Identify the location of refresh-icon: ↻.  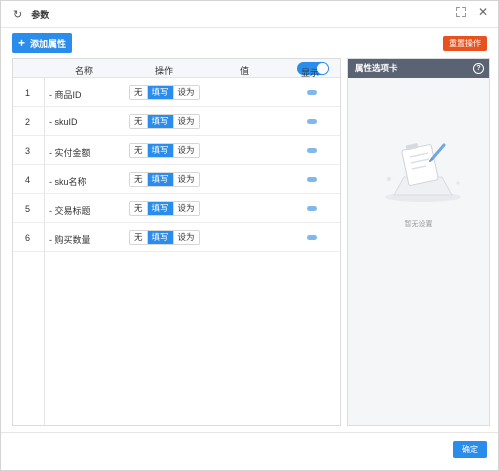
(17, 14).